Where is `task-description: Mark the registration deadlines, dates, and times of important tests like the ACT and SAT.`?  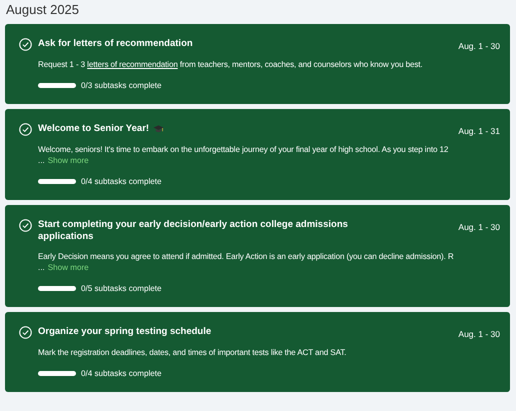
task-description: Mark the registration deadlines, dates, and times of important tests like the ACT and SAT. is located at coordinates (193, 352).